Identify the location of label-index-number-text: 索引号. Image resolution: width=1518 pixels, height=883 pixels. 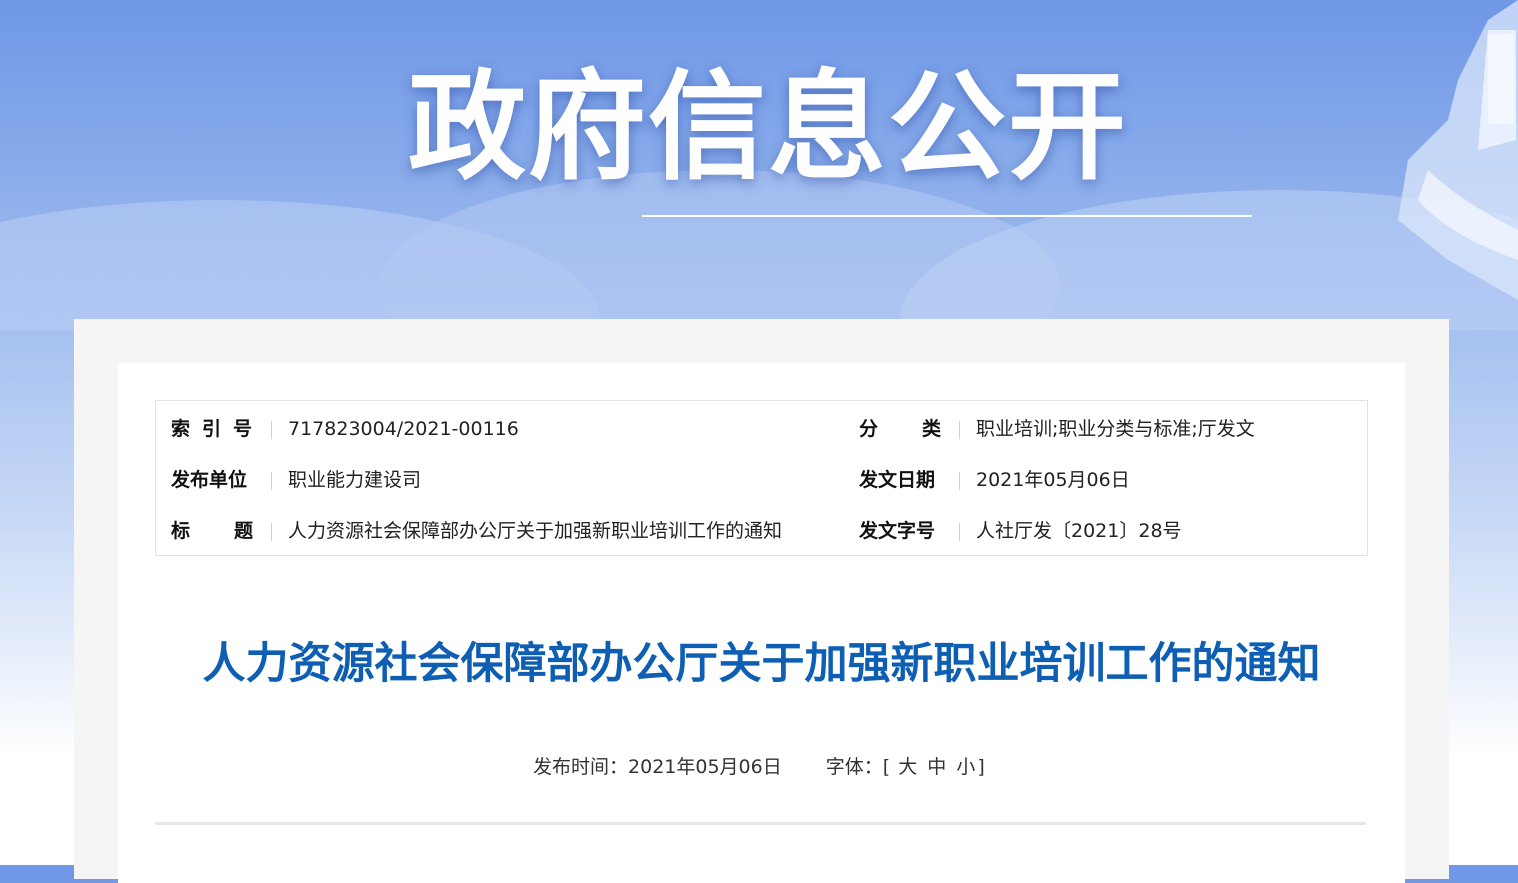
(218, 429).